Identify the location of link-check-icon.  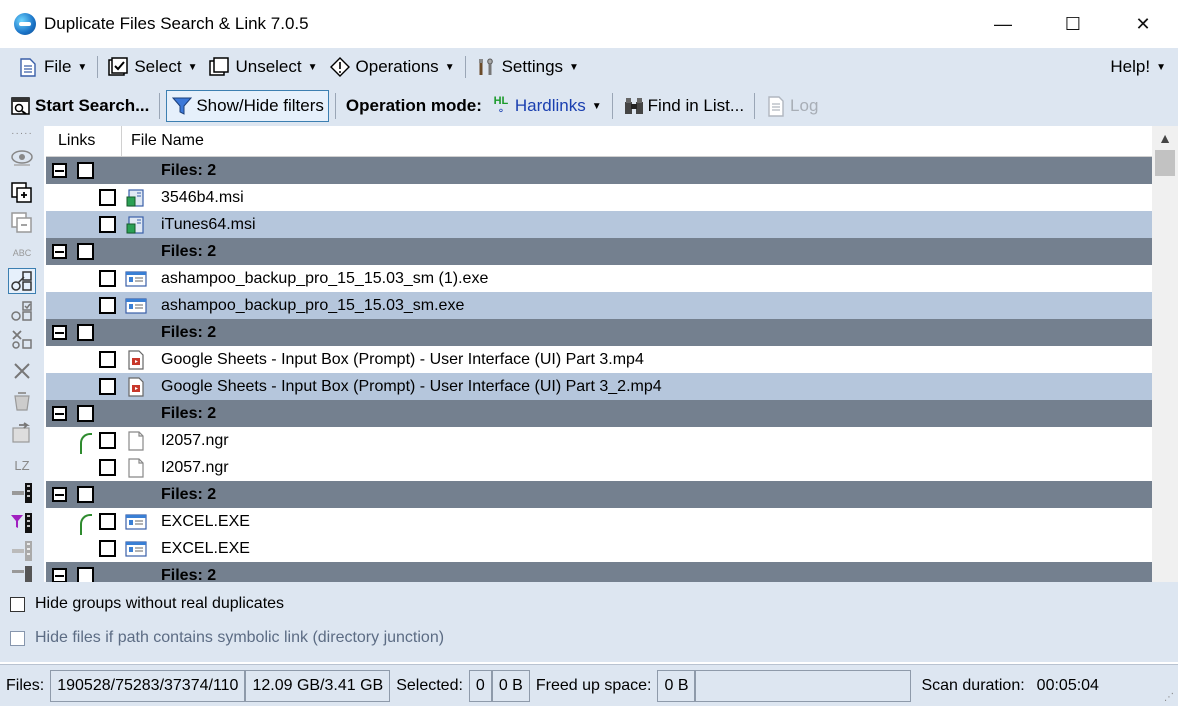
(22, 311).